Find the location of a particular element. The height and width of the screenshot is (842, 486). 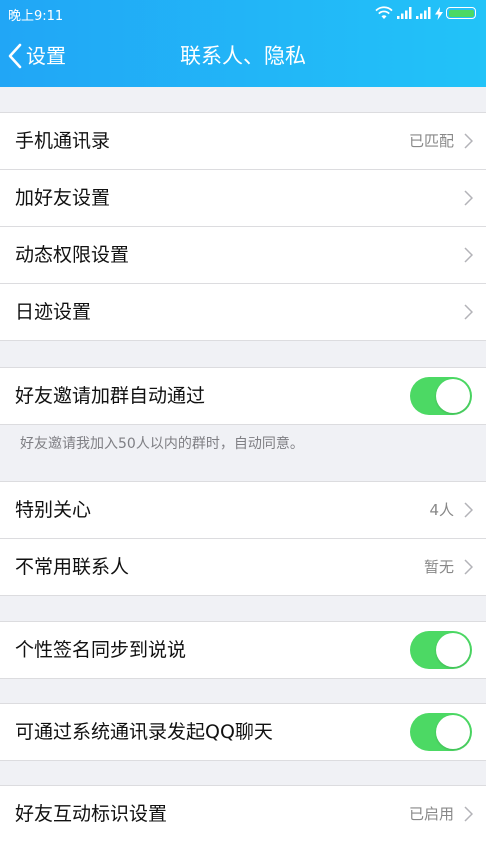

row-value: 4人 is located at coordinates (441, 510).